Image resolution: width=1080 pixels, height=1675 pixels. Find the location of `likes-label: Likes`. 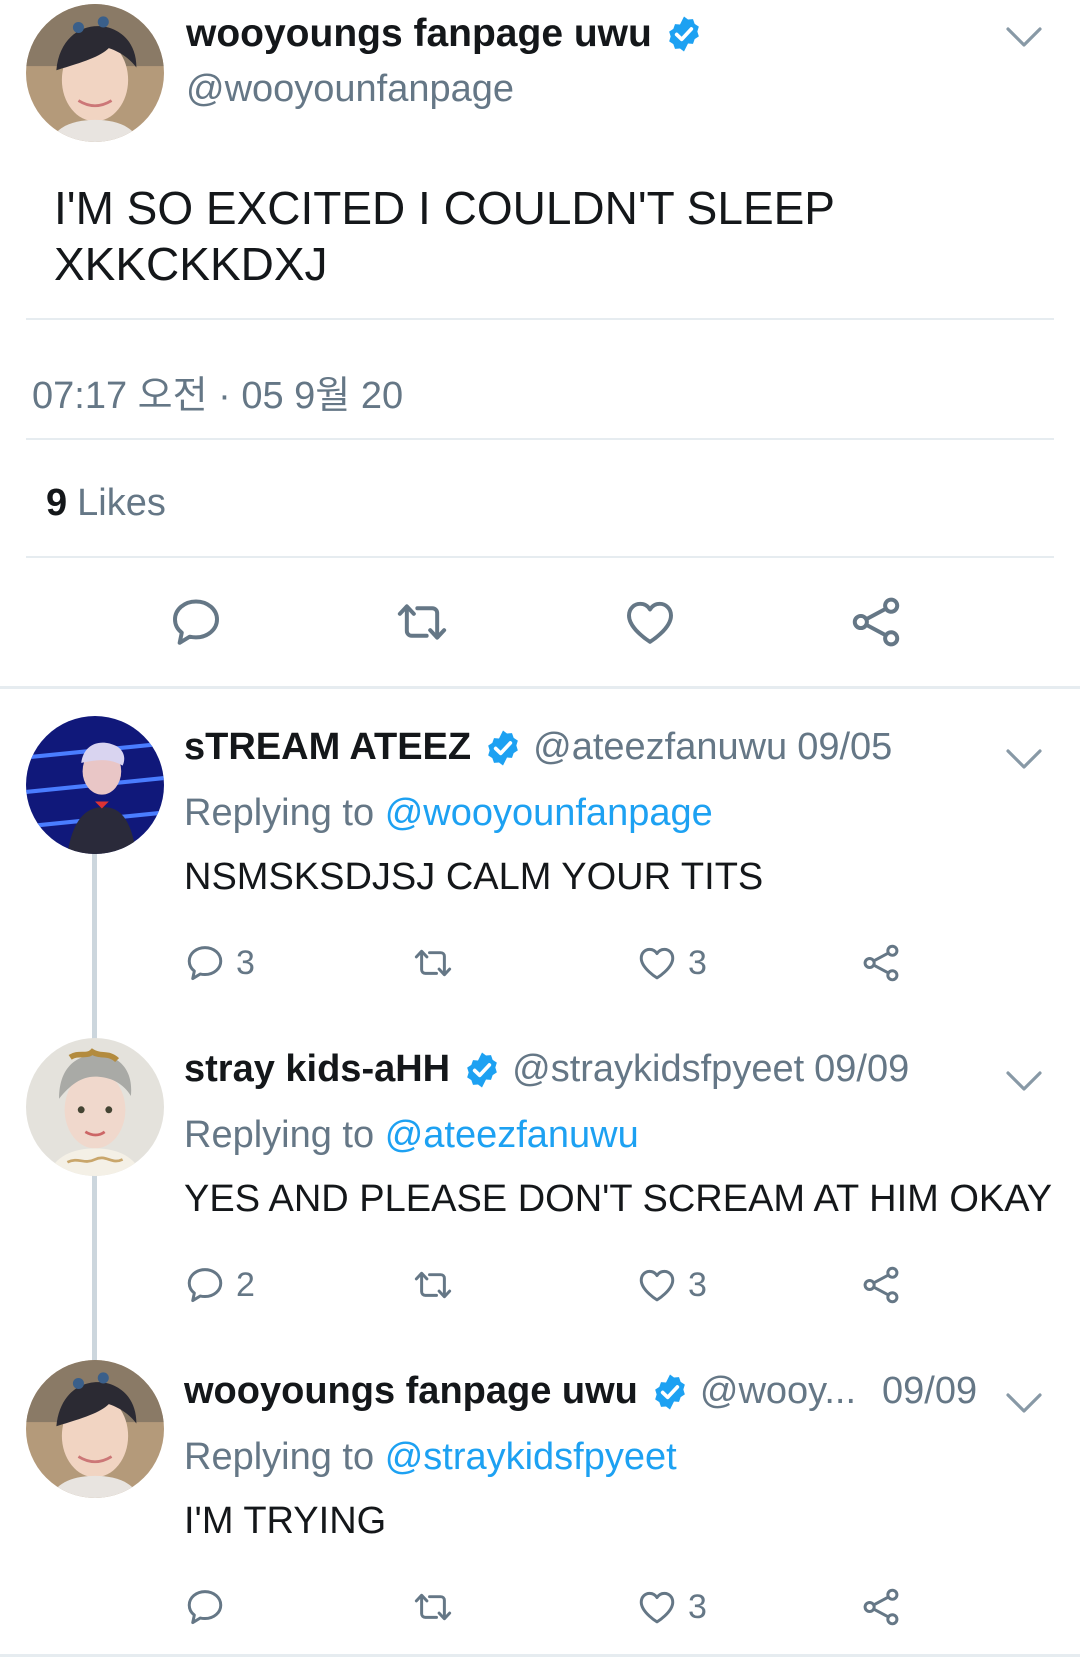

likes-label: Likes is located at coordinates (121, 503).